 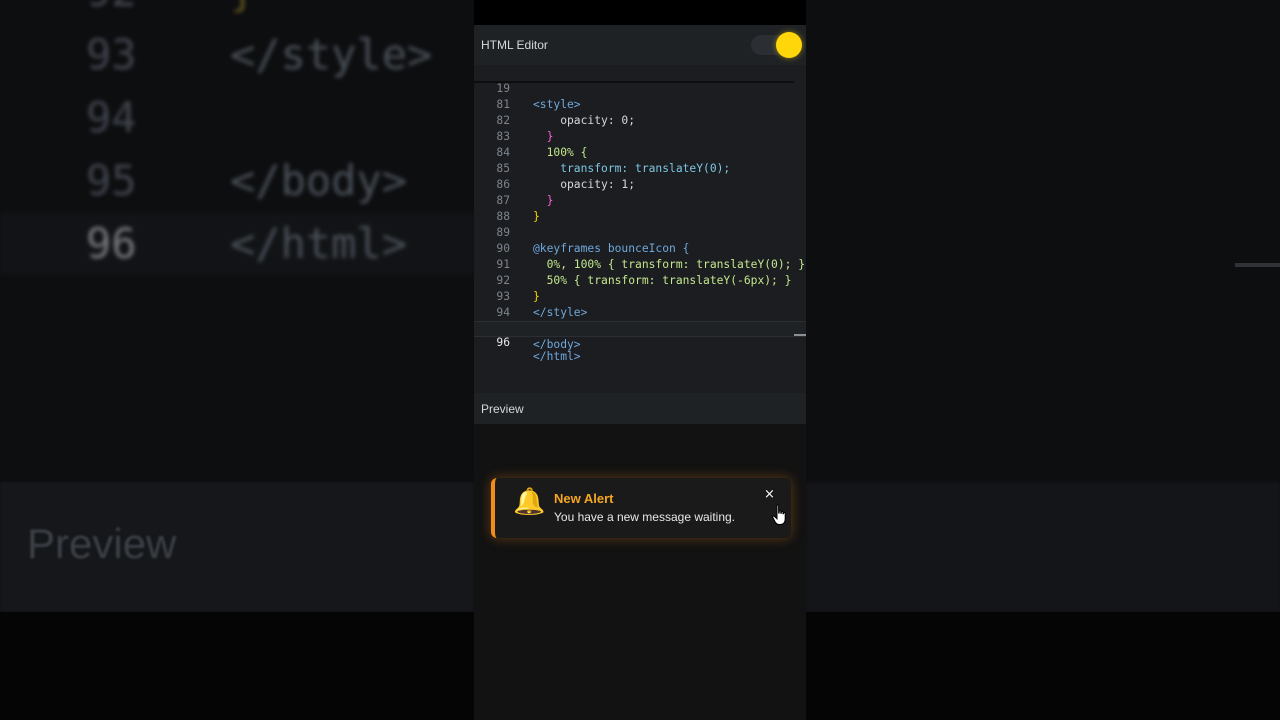 I want to click on bg-scroll-indicator, so click(x=1257, y=265).